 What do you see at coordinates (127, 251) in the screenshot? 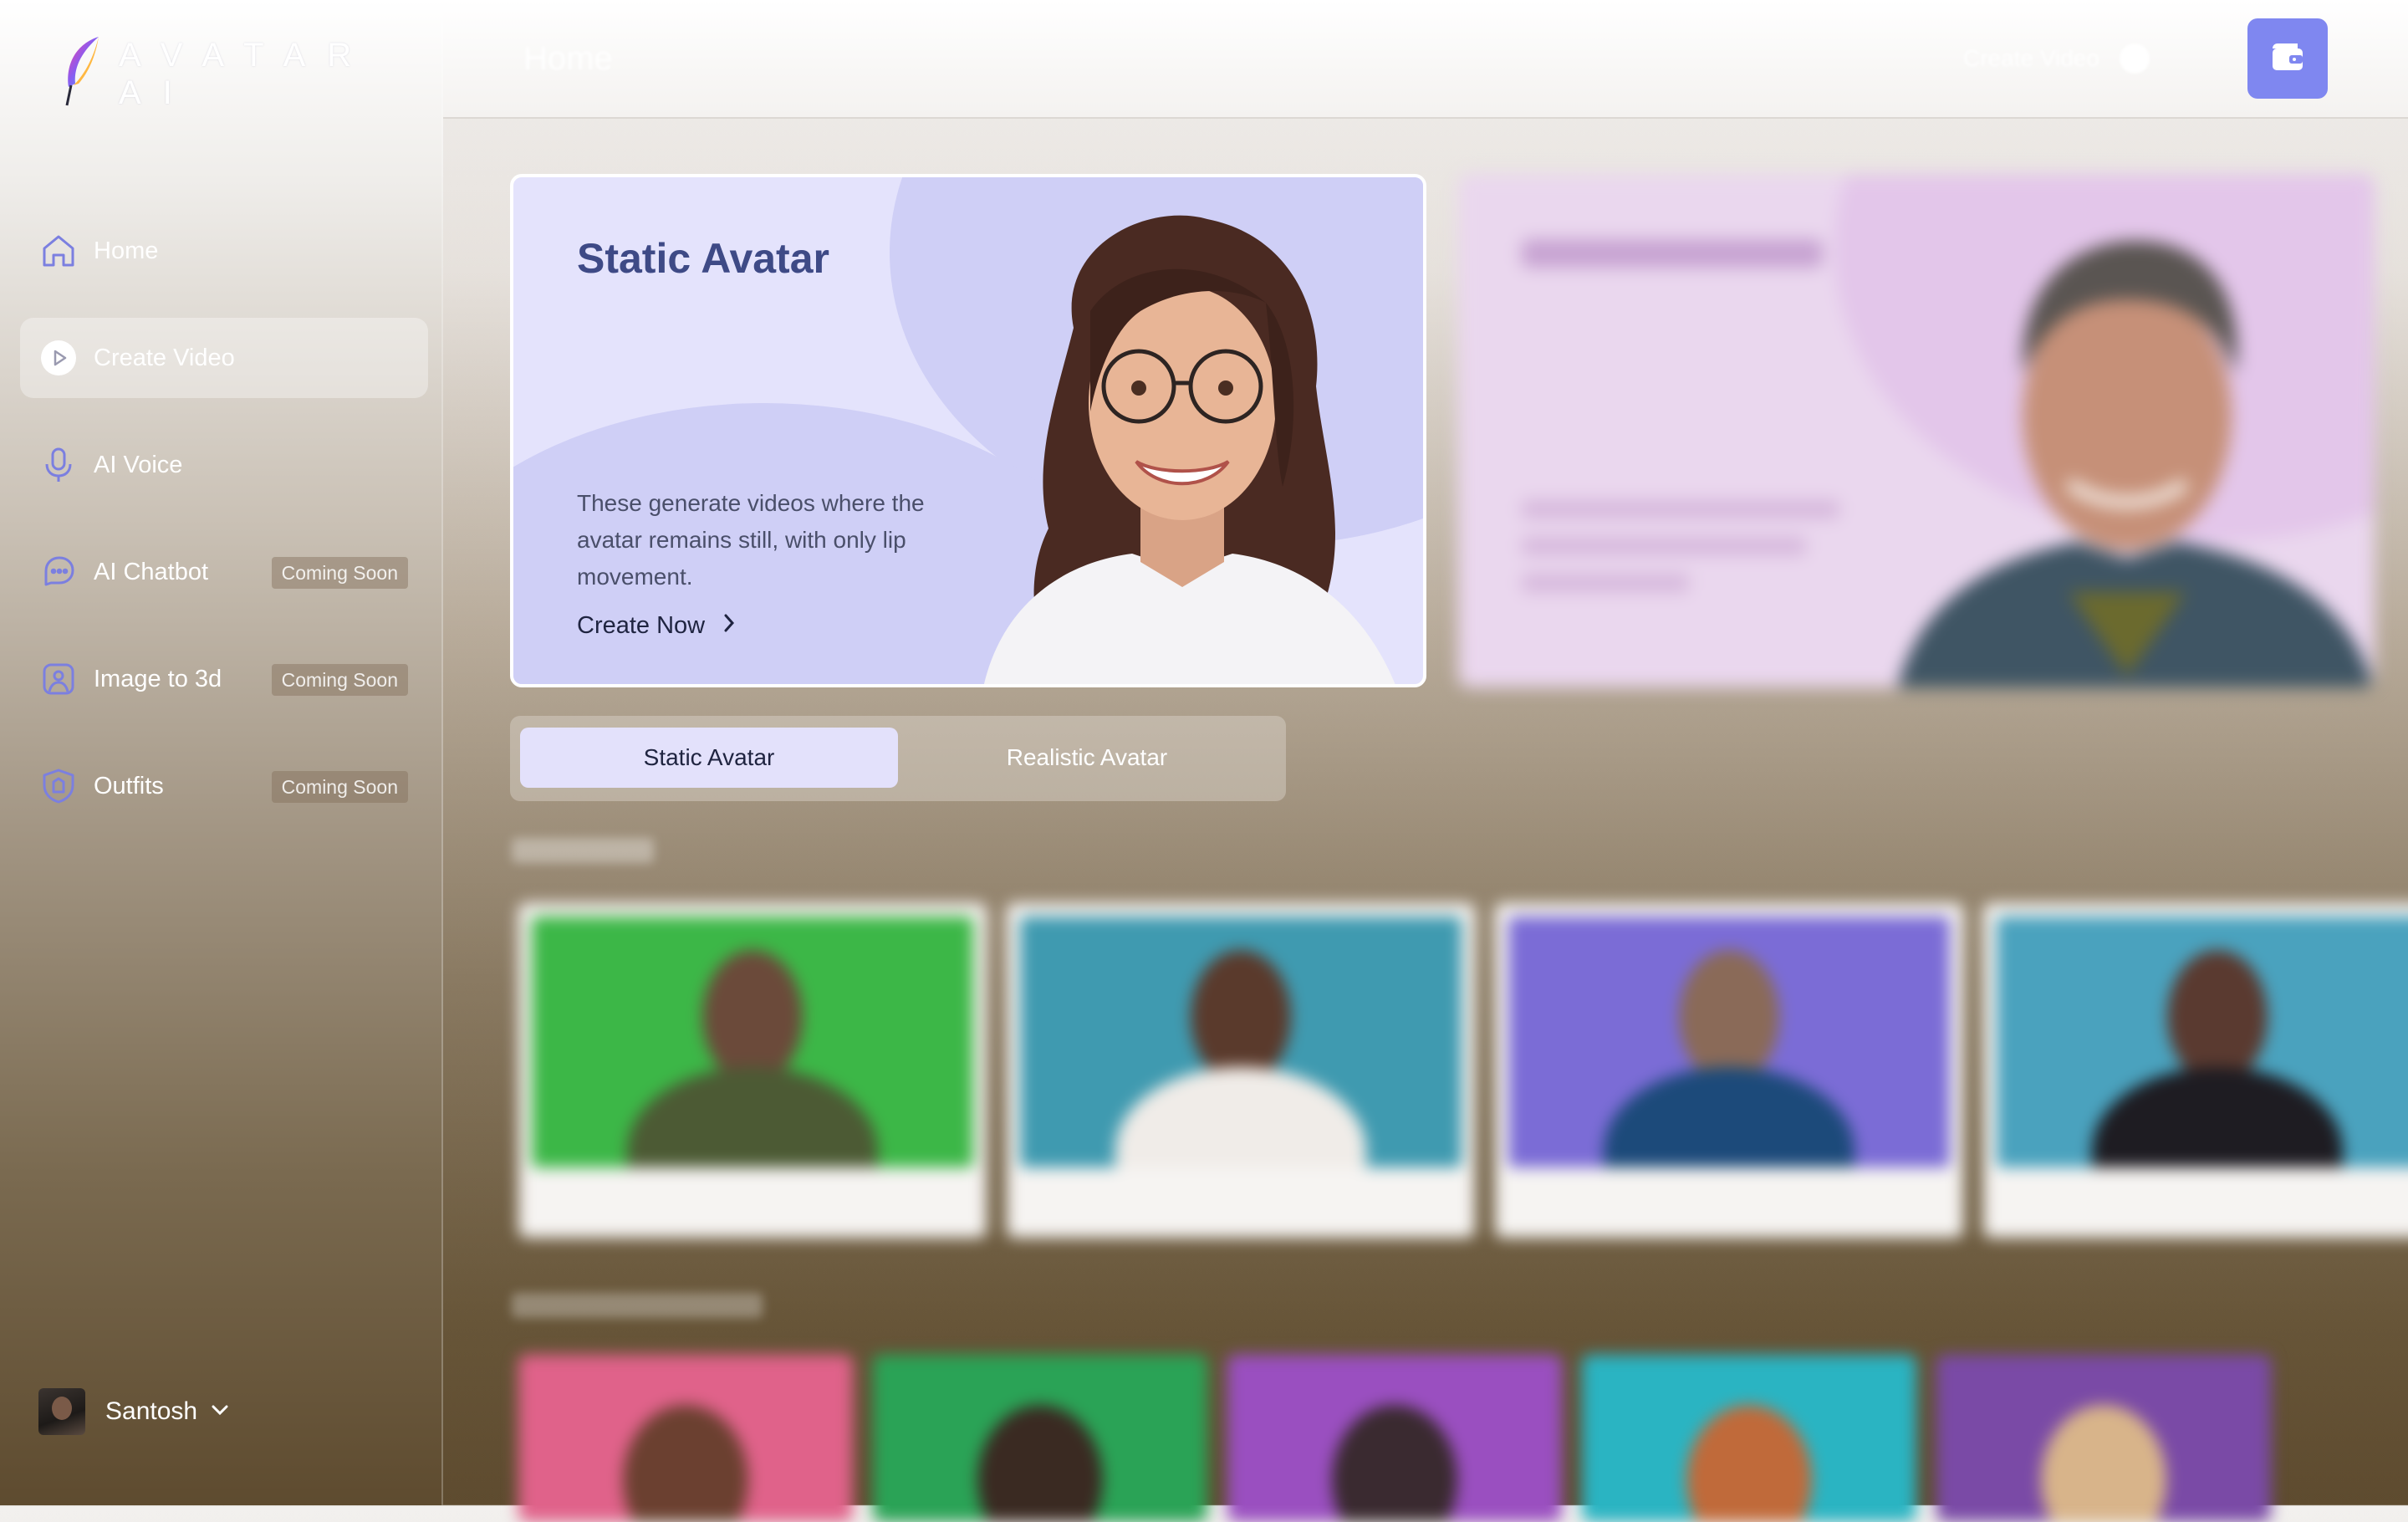
I see `sidebar-item-label: Home` at bounding box center [127, 251].